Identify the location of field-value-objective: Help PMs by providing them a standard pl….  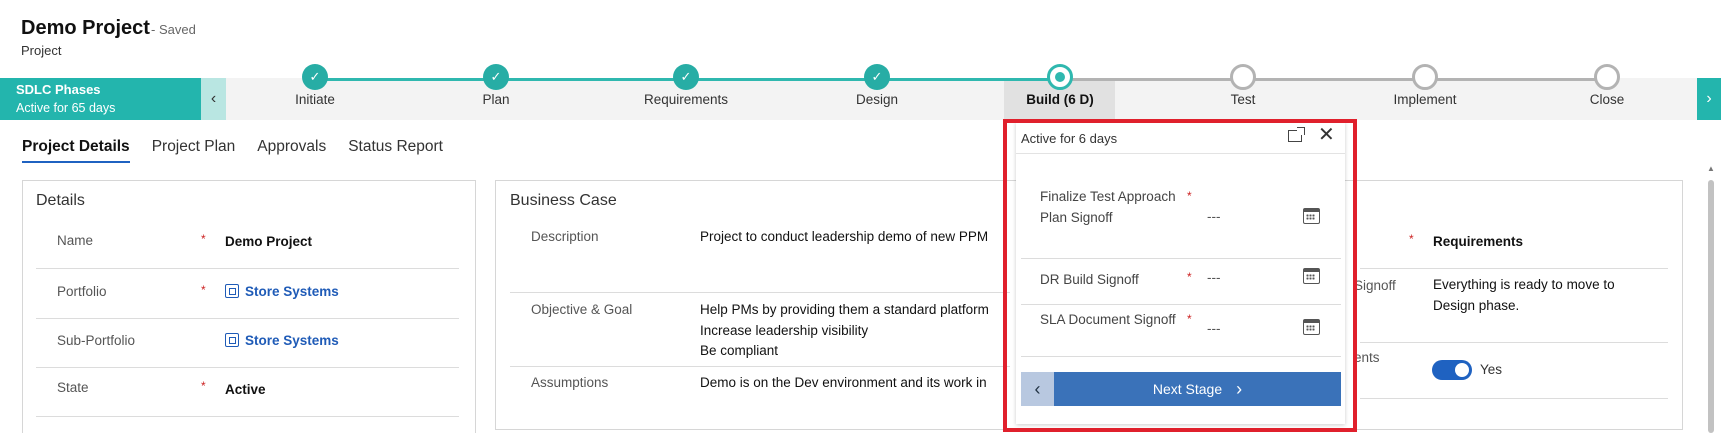
(844, 331).